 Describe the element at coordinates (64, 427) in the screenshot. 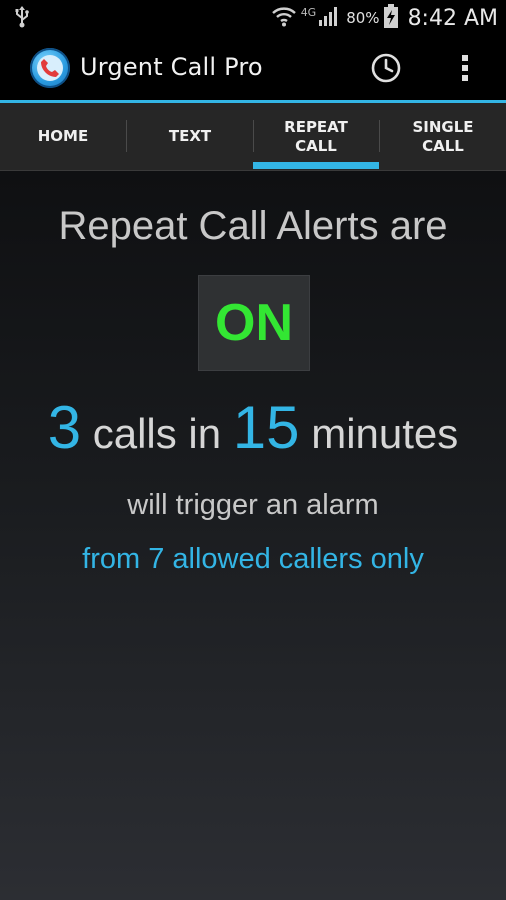

I see `calls-count: 3` at that location.